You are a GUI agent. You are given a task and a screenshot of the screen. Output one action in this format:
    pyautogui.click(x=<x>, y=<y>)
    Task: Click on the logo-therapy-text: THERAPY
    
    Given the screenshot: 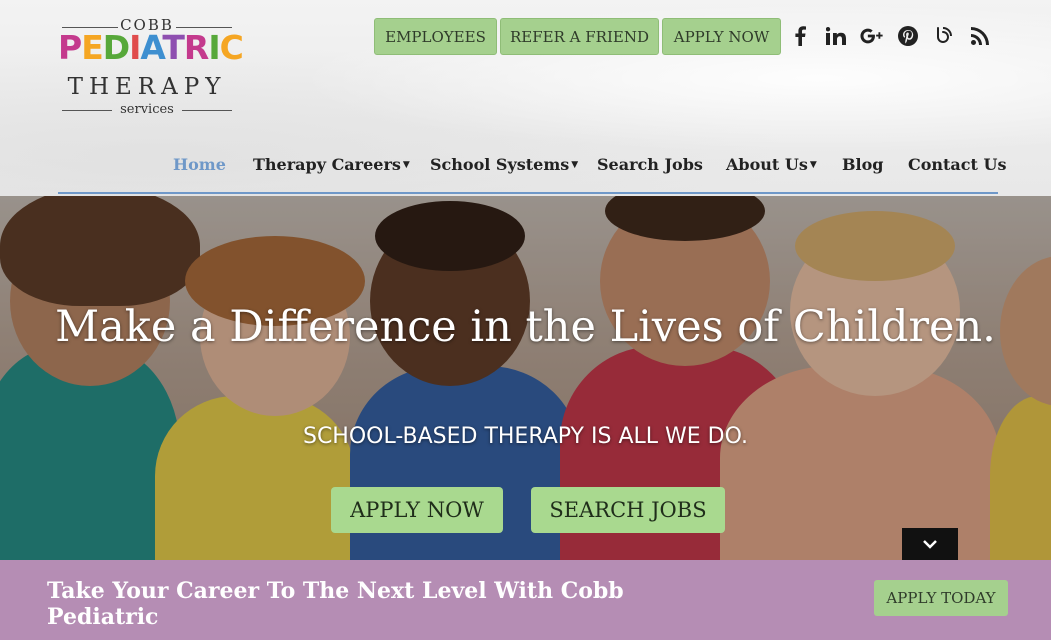 What is the action you would take?
    pyautogui.click(x=147, y=87)
    